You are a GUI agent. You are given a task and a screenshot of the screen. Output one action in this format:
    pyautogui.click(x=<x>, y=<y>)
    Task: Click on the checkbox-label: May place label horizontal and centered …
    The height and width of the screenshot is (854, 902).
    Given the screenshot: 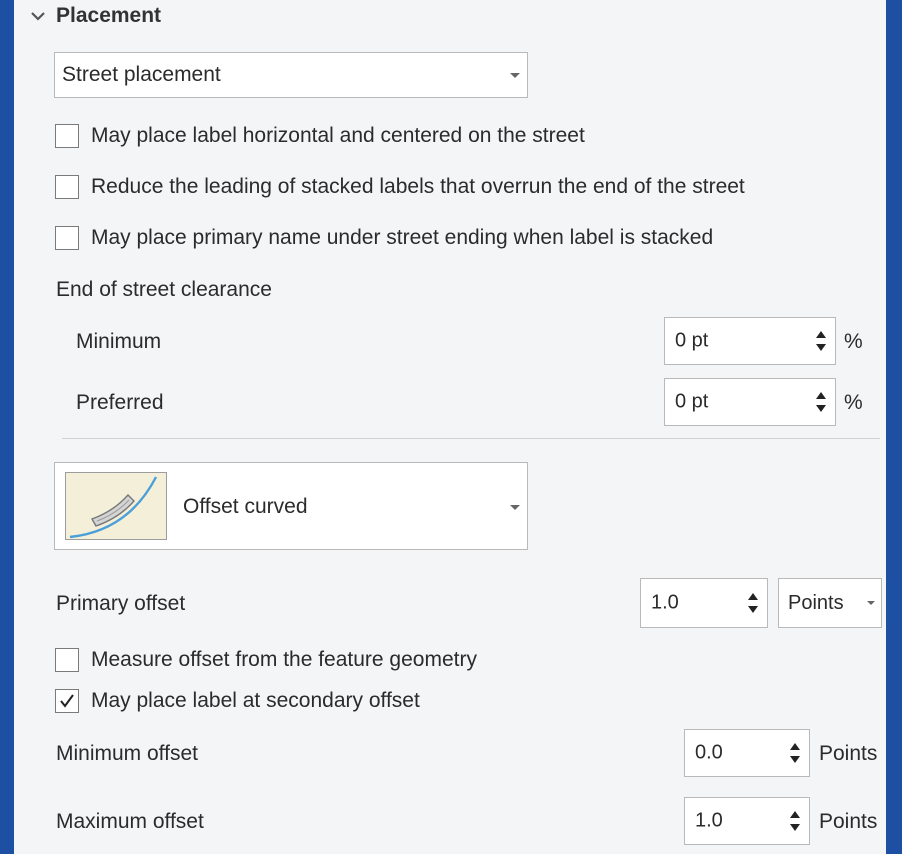 What is the action you would take?
    pyautogui.click(x=338, y=135)
    